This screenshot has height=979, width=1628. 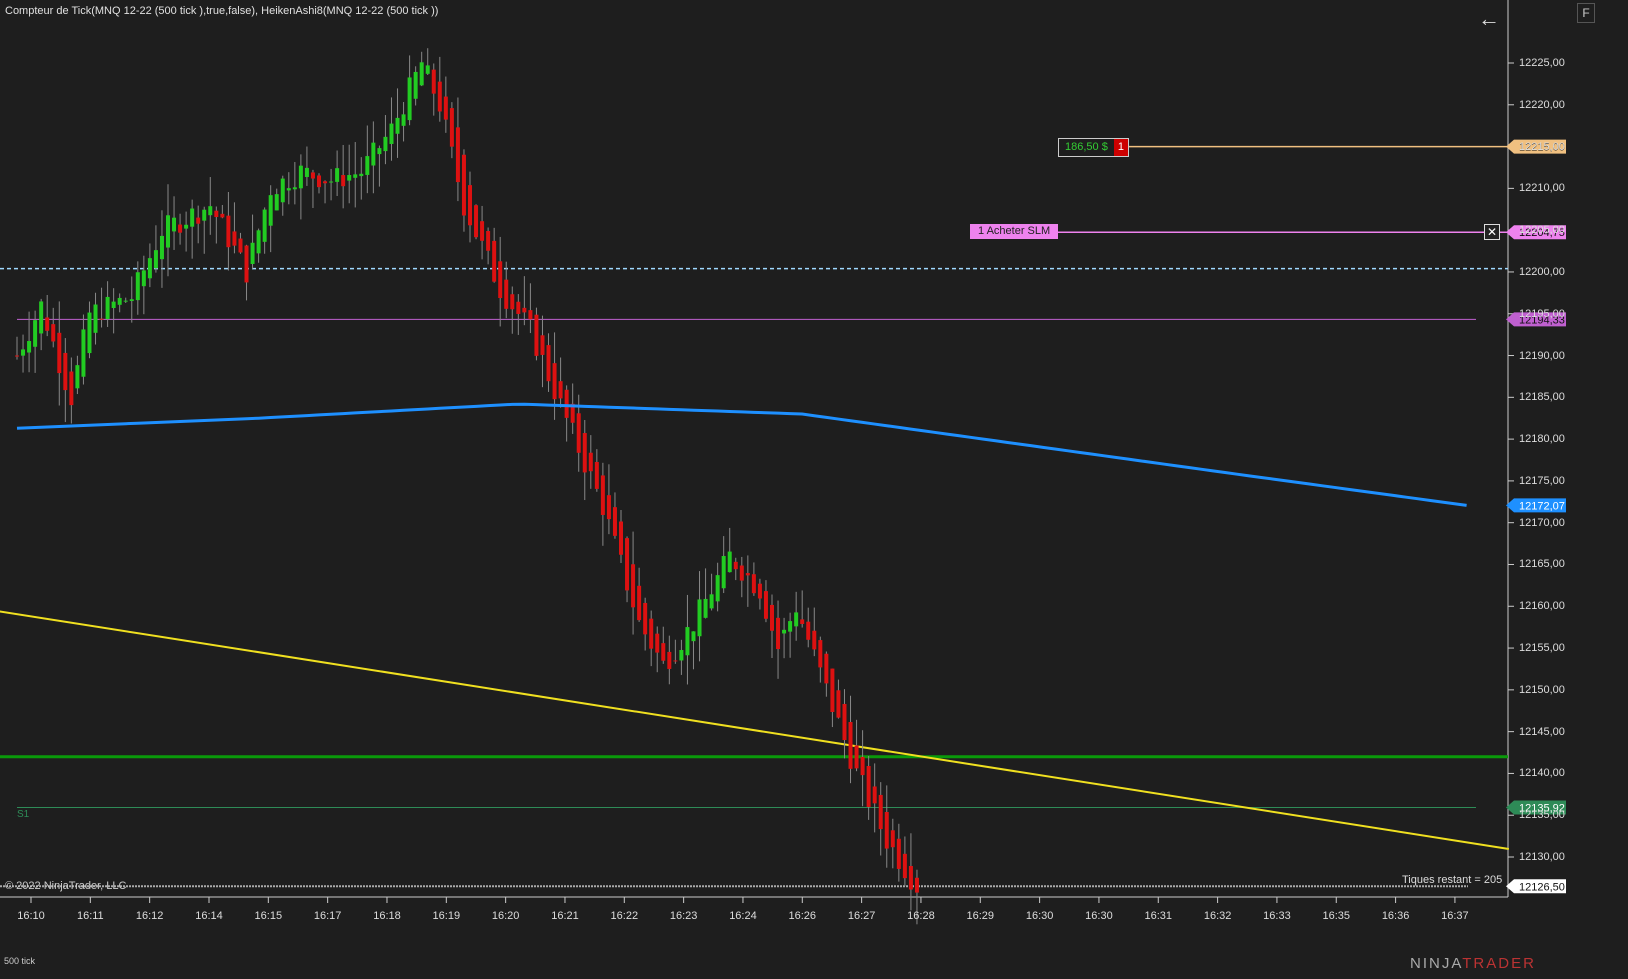 What do you see at coordinates (31, 916) in the screenshot?
I see `time-tick-label: 16:10` at bounding box center [31, 916].